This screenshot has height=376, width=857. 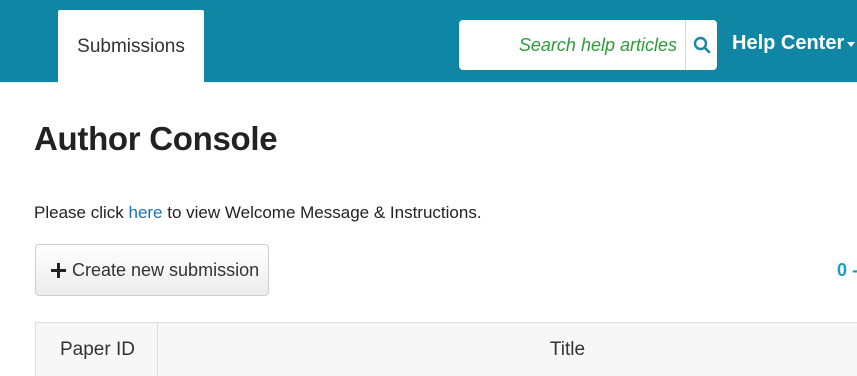 I want to click on create-submission-button: Create new submission, so click(x=152, y=270).